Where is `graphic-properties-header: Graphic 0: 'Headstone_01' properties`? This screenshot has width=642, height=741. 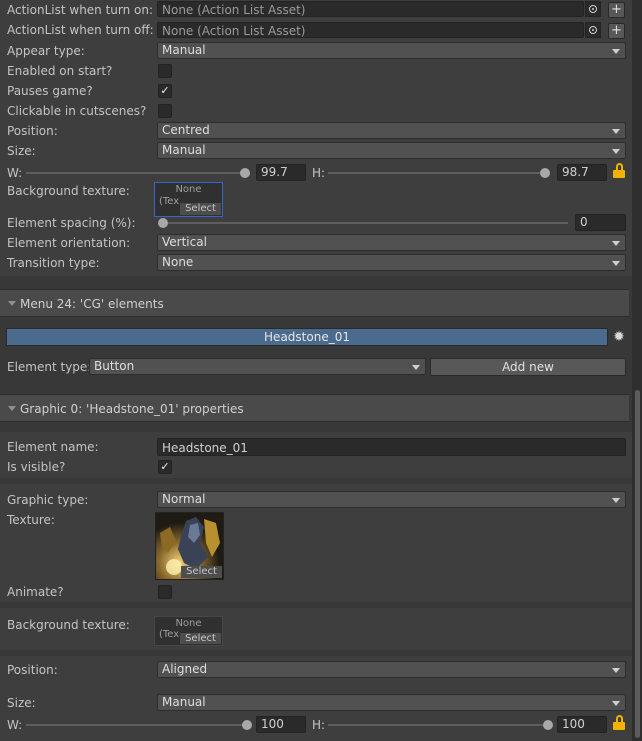 graphic-properties-header: Graphic 0: 'Headstone_01' properties is located at coordinates (314, 408).